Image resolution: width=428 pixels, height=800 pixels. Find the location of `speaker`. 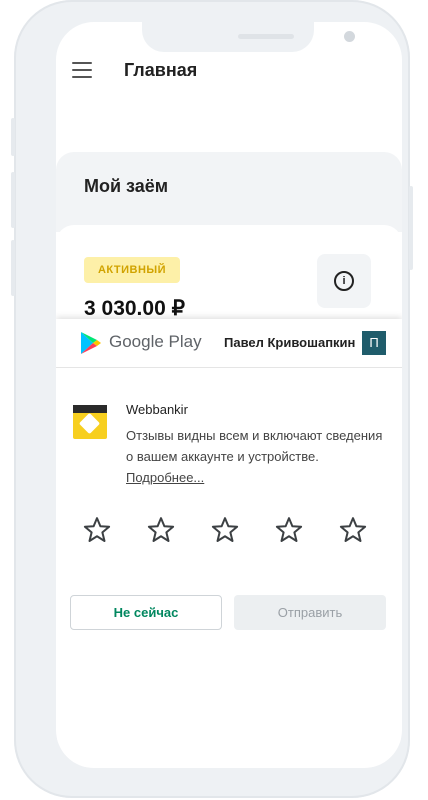

speaker is located at coordinates (266, 36).